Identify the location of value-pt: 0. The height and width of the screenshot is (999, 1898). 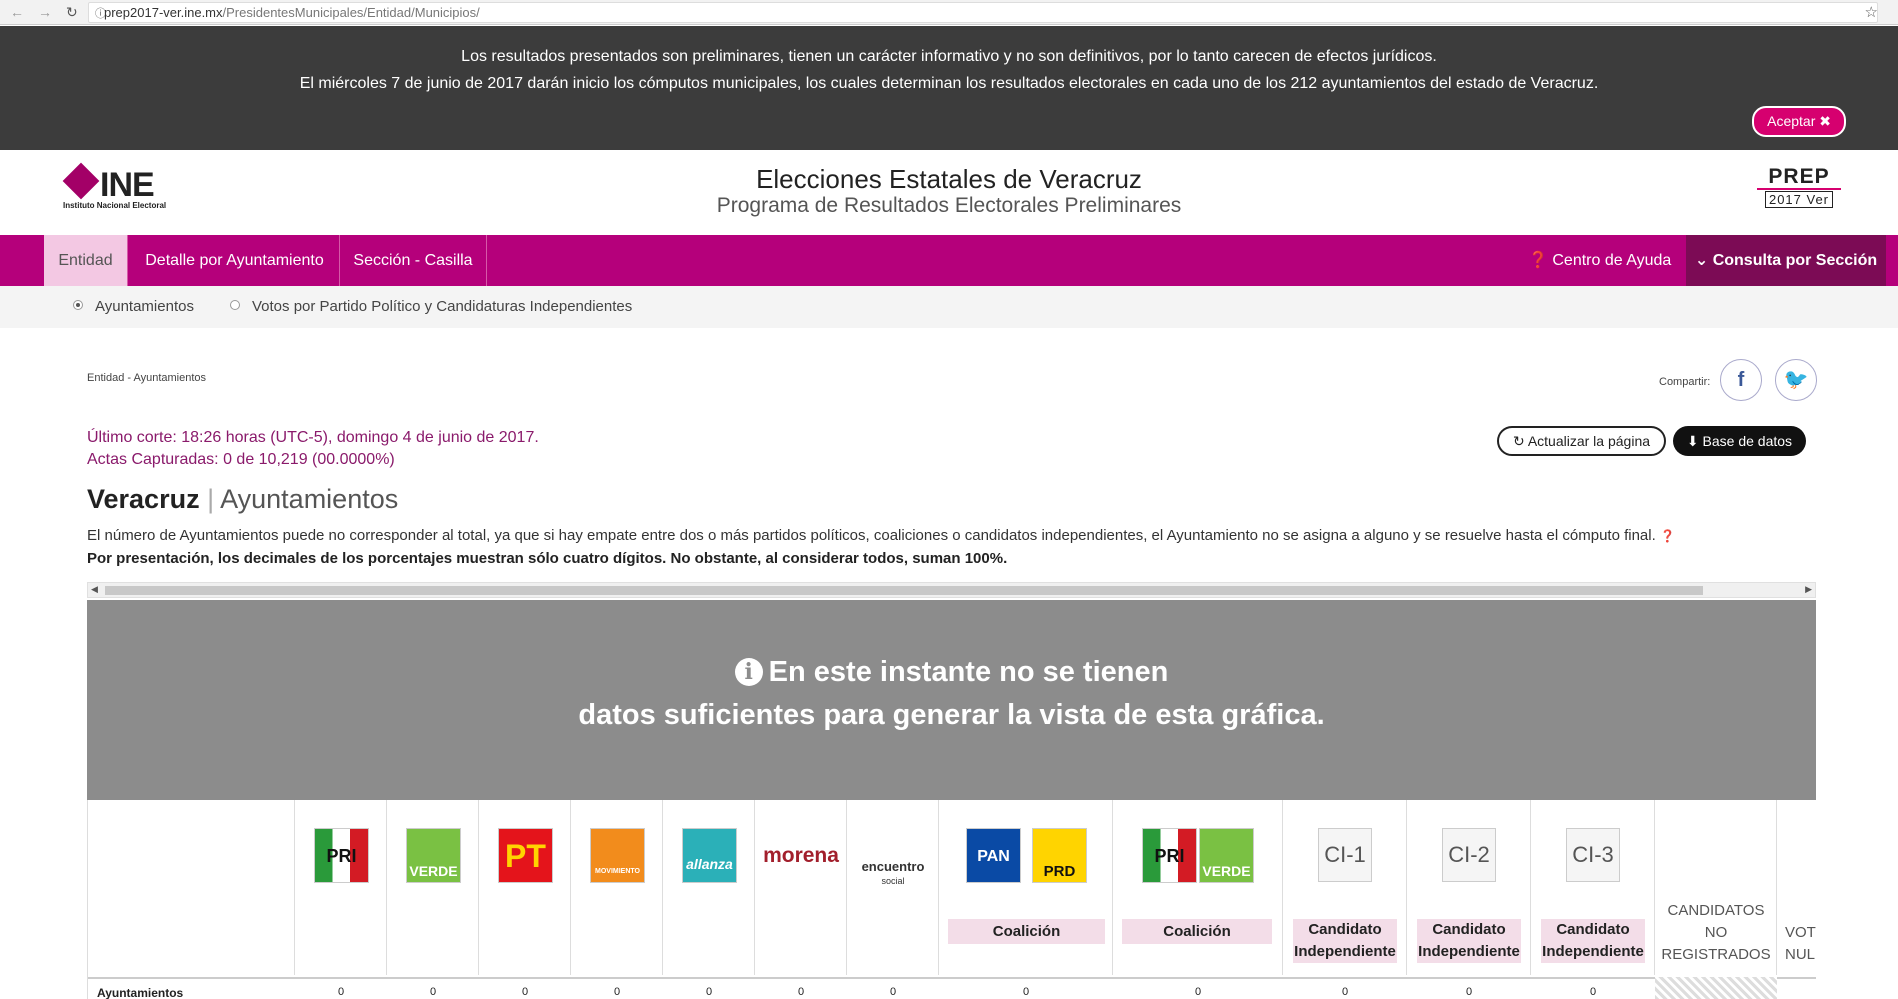
(525, 992).